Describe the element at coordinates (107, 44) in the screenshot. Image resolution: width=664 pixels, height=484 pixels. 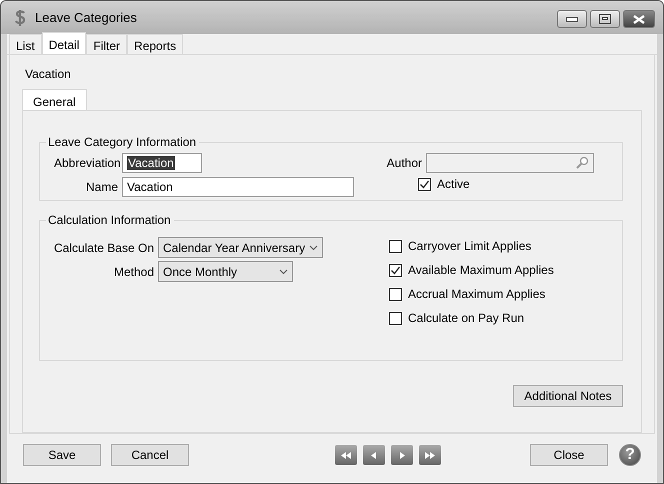
I see `tab: Filter` at that location.